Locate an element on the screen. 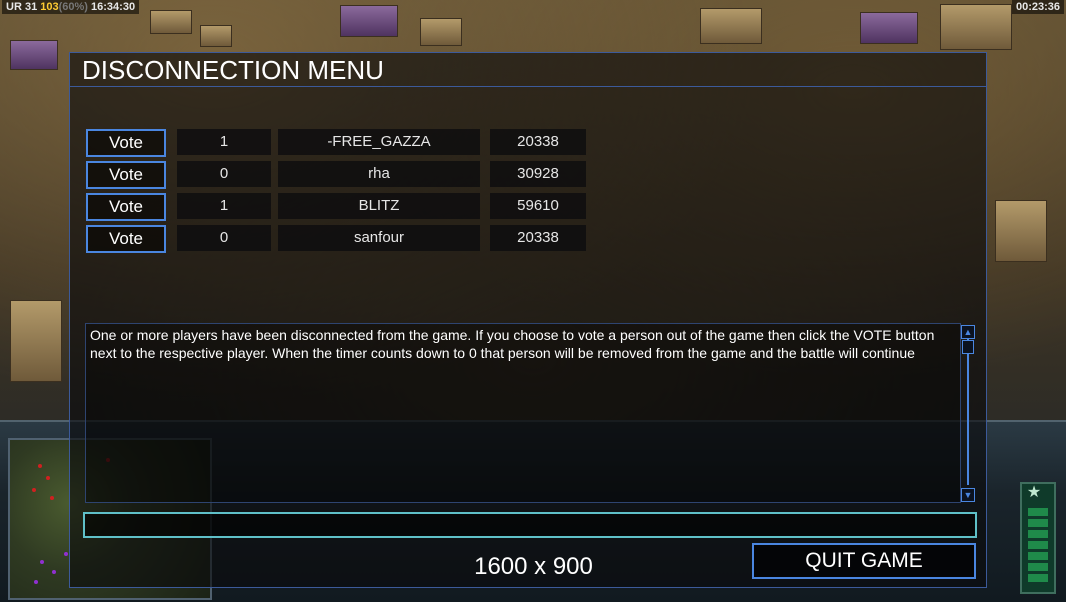 Image resolution: width=1066 pixels, height=602 pixels. top-left-stats: UR 31 103(60%) 16:34:30 is located at coordinates (71, 7).